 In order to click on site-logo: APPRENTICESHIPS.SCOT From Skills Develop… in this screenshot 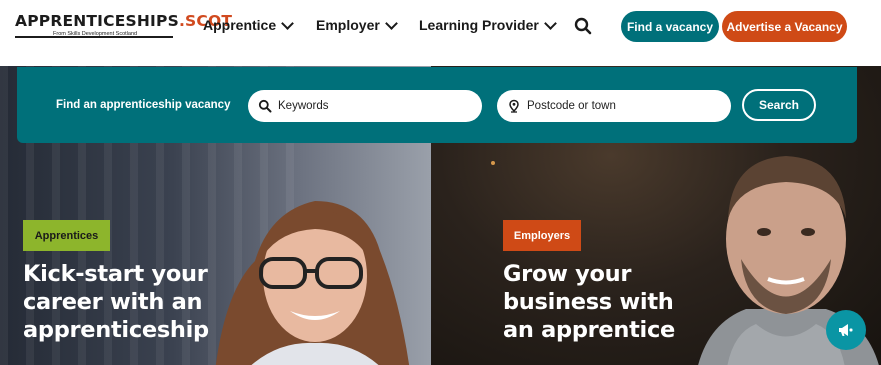, I will do `click(123, 26)`.